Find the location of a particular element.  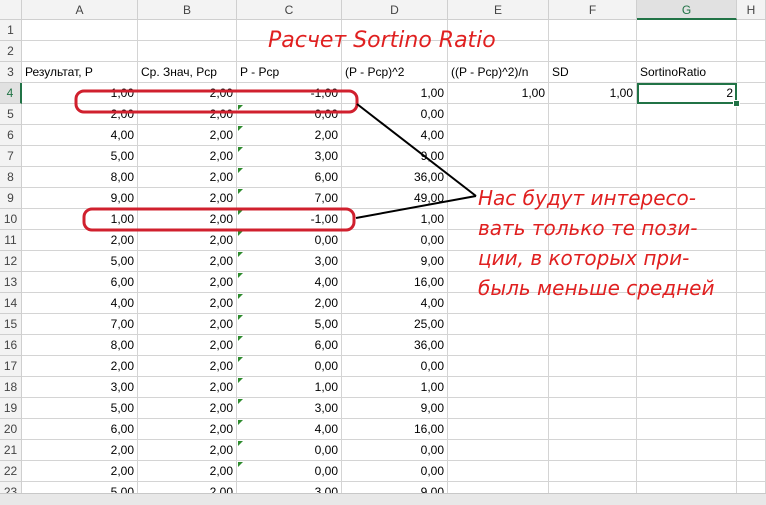

cell-d9: 49,00 is located at coordinates (395, 198).